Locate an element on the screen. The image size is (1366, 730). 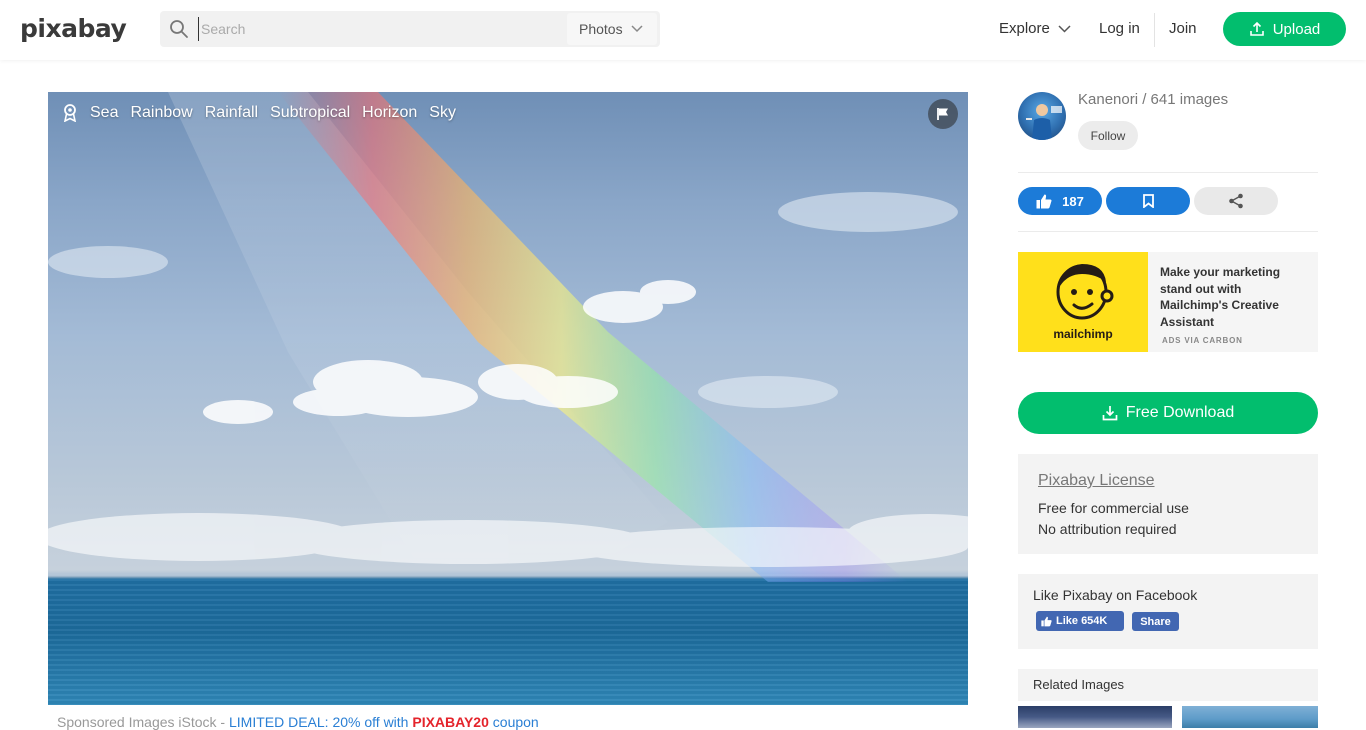
nav-explore: Explore is located at coordinates (1035, 28).